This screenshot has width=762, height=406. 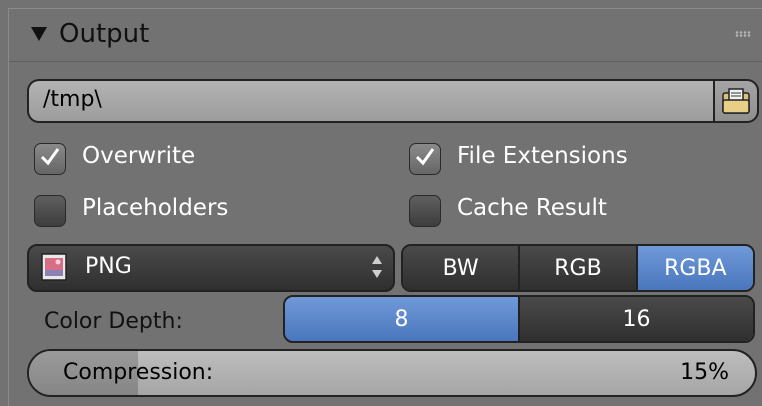 I want to click on compression-label: Compression:, so click(x=138, y=372).